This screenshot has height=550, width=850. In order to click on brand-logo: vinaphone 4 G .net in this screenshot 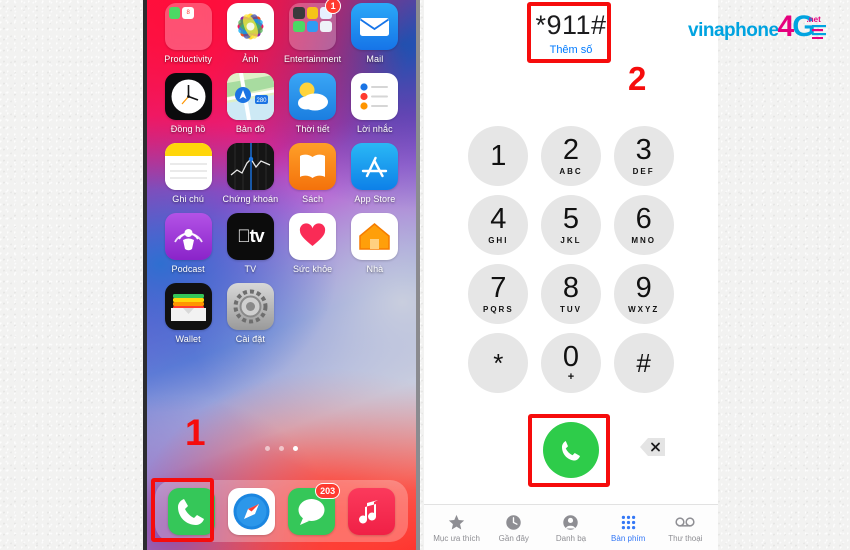, I will do `click(759, 27)`.